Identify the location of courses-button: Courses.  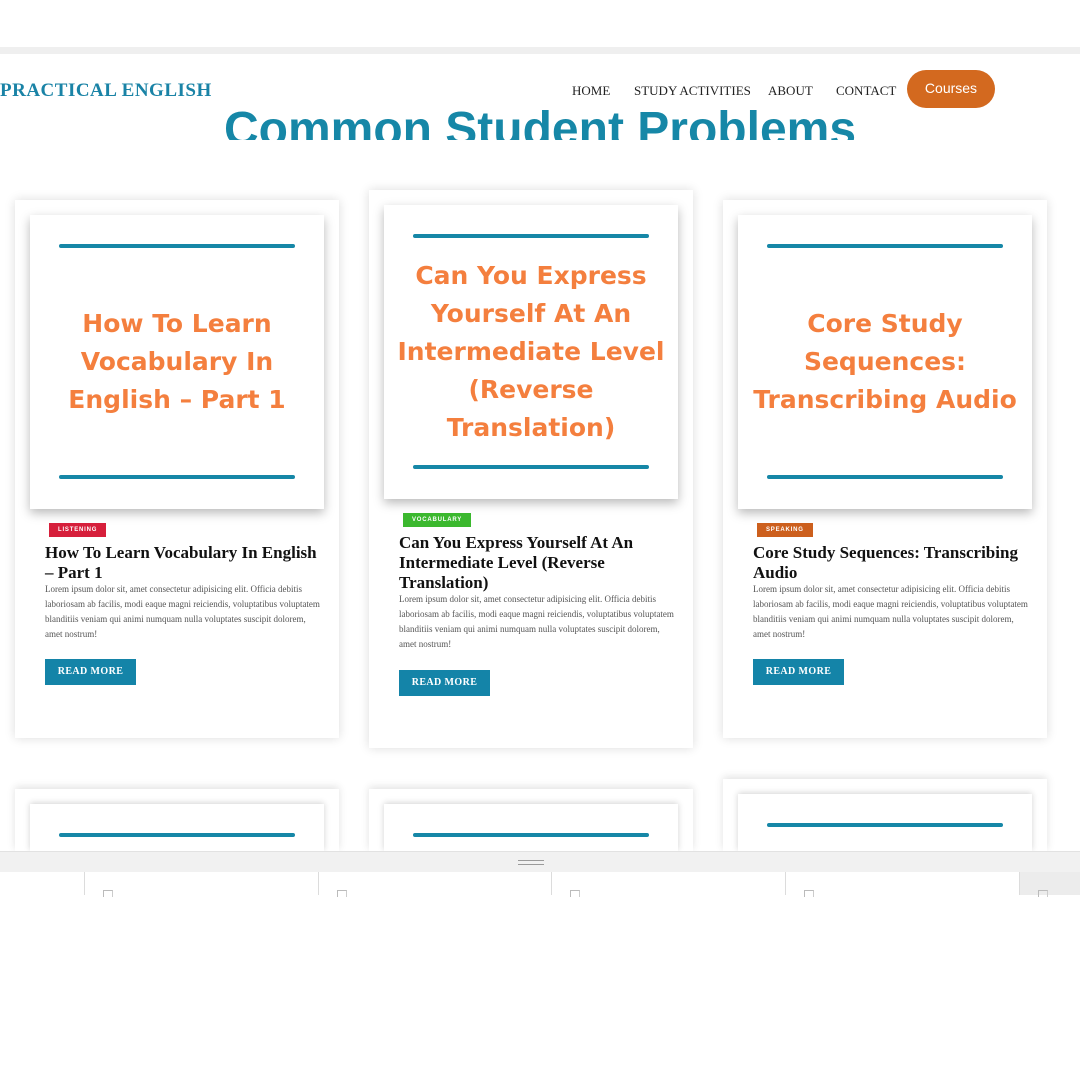
(951, 89).